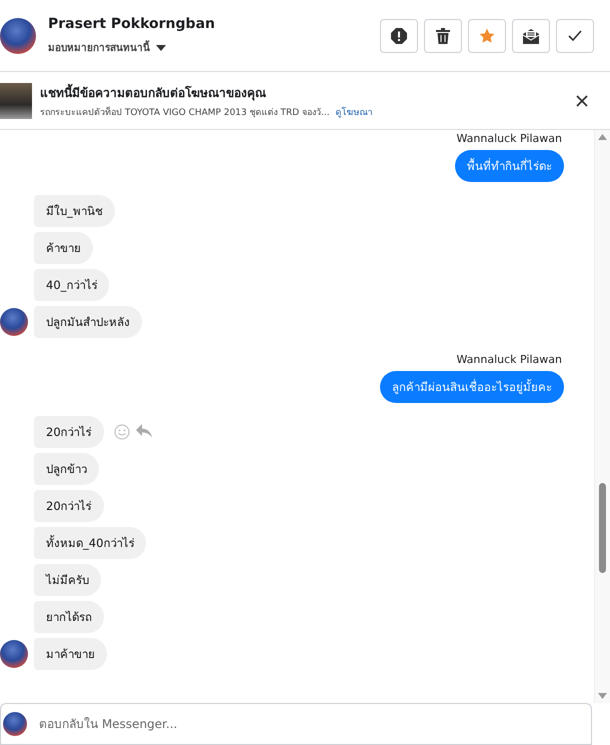 This screenshot has width=610, height=745. What do you see at coordinates (70, 654) in the screenshot?
I see `message-bubble: มาค้าขาย` at bounding box center [70, 654].